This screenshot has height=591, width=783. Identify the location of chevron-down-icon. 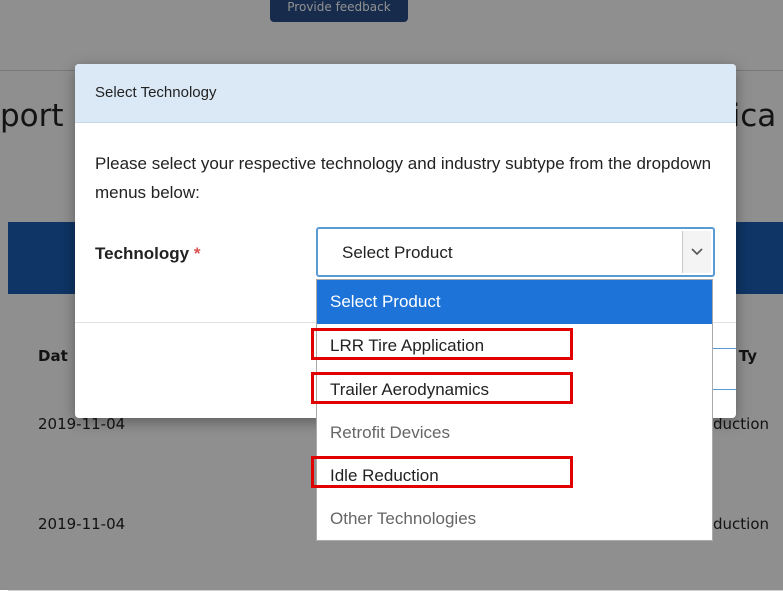
(696, 252).